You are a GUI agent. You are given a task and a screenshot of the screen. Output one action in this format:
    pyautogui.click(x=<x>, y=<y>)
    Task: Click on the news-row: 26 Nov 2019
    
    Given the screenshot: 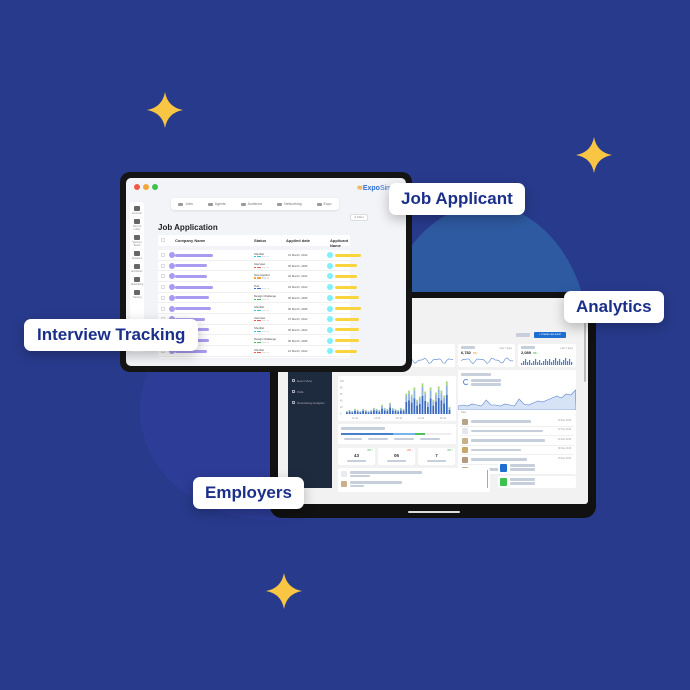 What is the action you would take?
    pyautogui.click(x=517, y=441)
    